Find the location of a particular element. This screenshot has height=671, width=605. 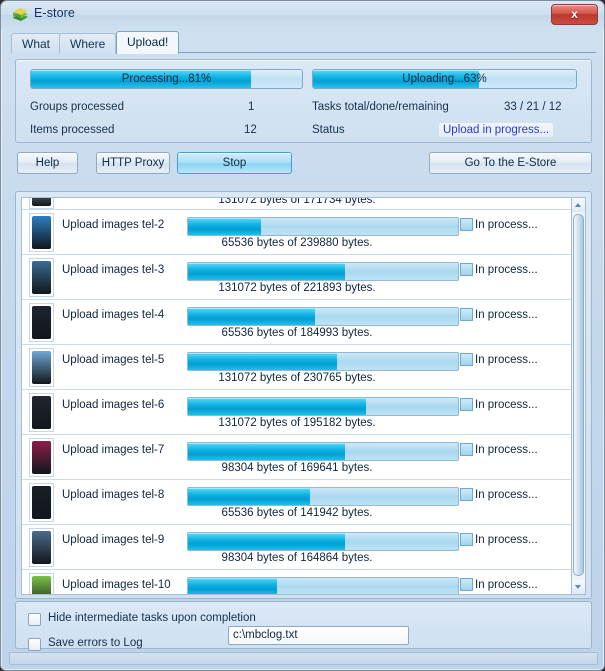

processing-progress-label: Processing...81% is located at coordinates (166, 79).